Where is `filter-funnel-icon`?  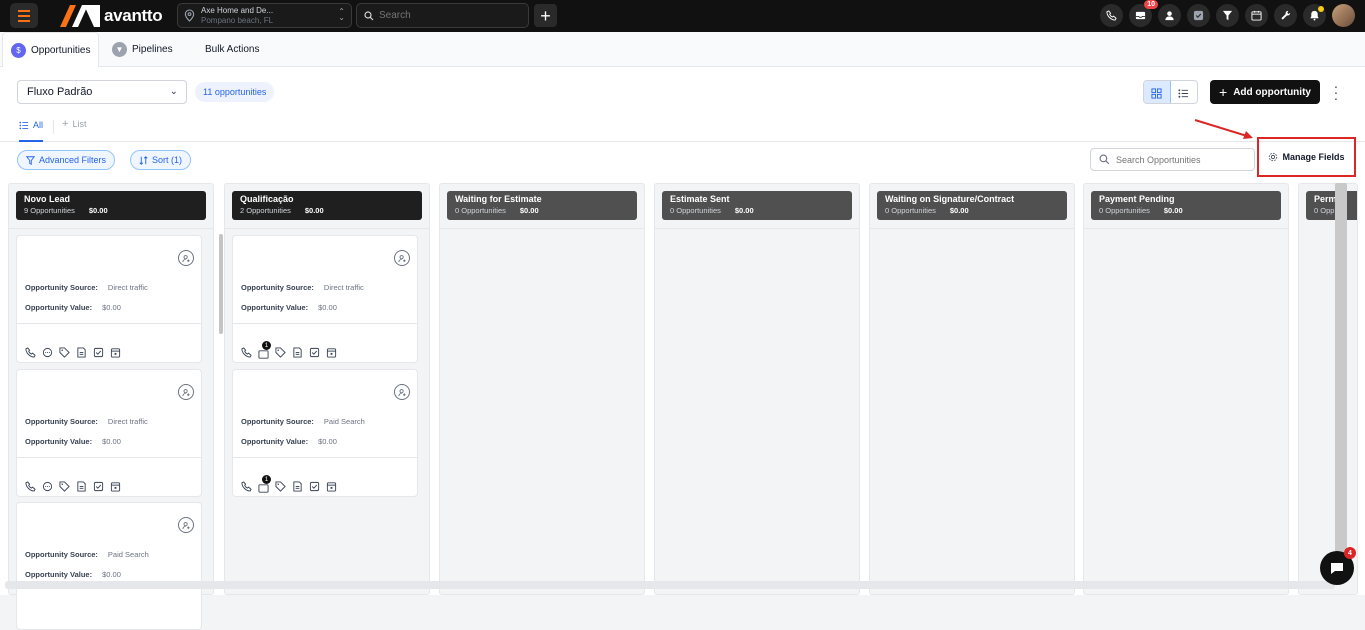
filter-funnel-icon is located at coordinates (1227, 15).